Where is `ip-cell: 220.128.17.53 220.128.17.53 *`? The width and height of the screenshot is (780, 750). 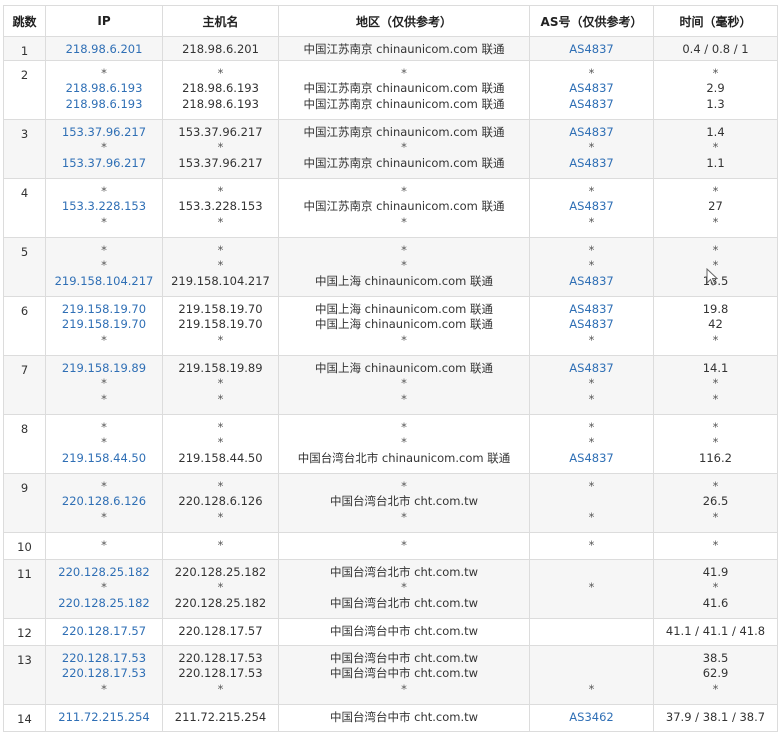 ip-cell: 220.128.17.53 220.128.17.53 * is located at coordinates (104, 675).